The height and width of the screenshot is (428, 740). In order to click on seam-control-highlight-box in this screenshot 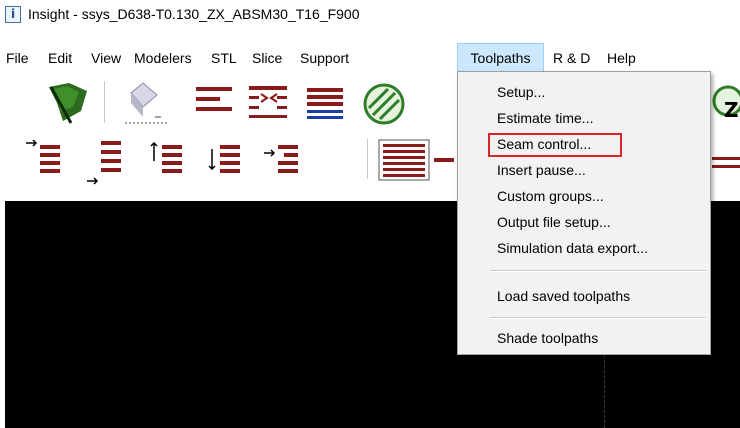, I will do `click(555, 145)`.